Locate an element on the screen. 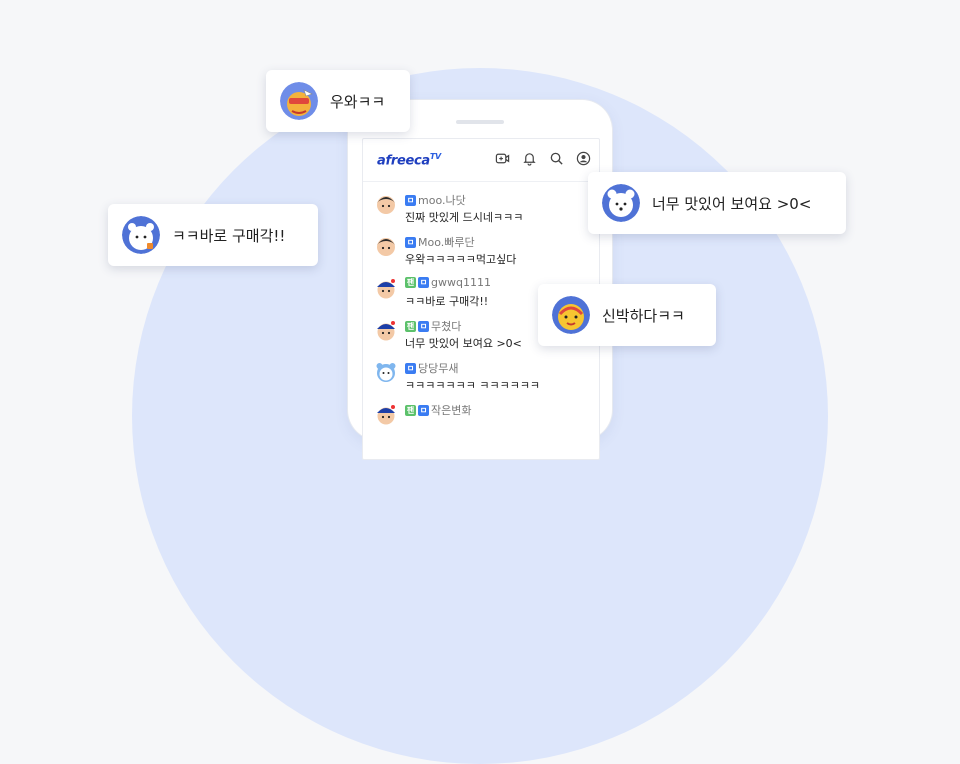 The image size is (960, 764). chat-text: ㅋㅋ바로 구매각!! is located at coordinates (447, 301).